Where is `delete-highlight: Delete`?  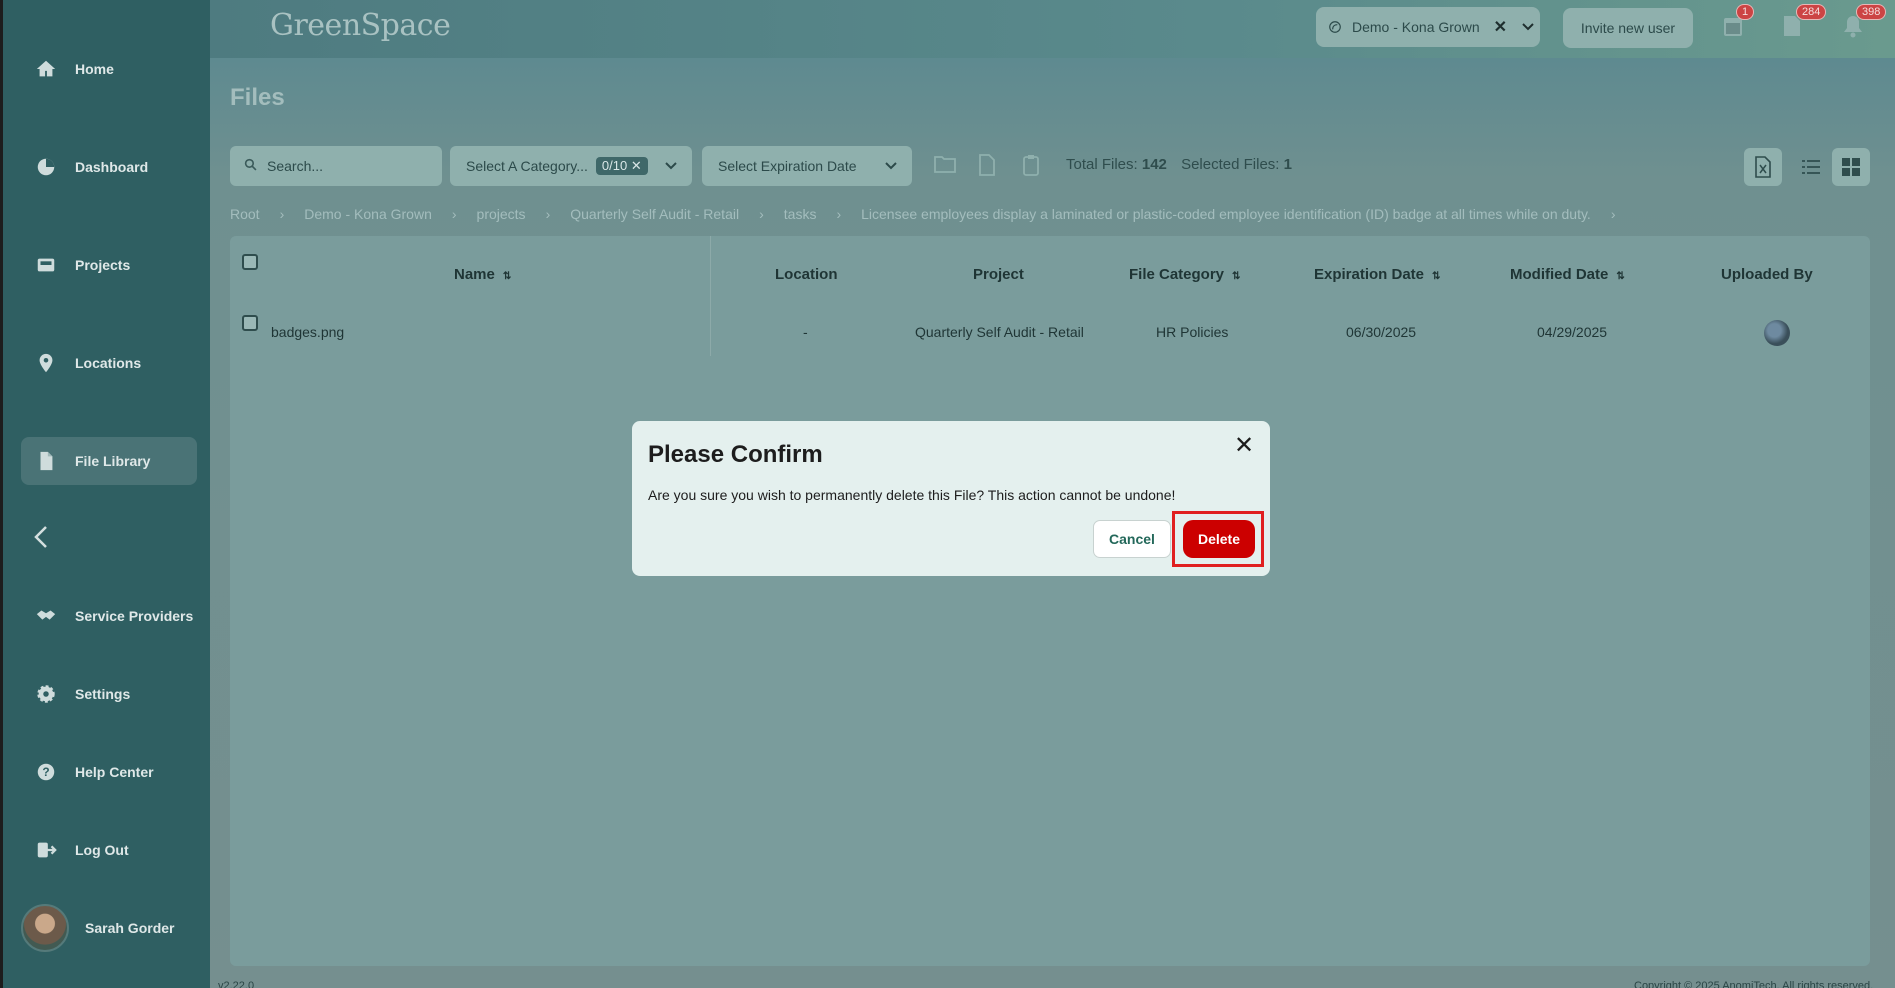 delete-highlight: Delete is located at coordinates (1218, 539).